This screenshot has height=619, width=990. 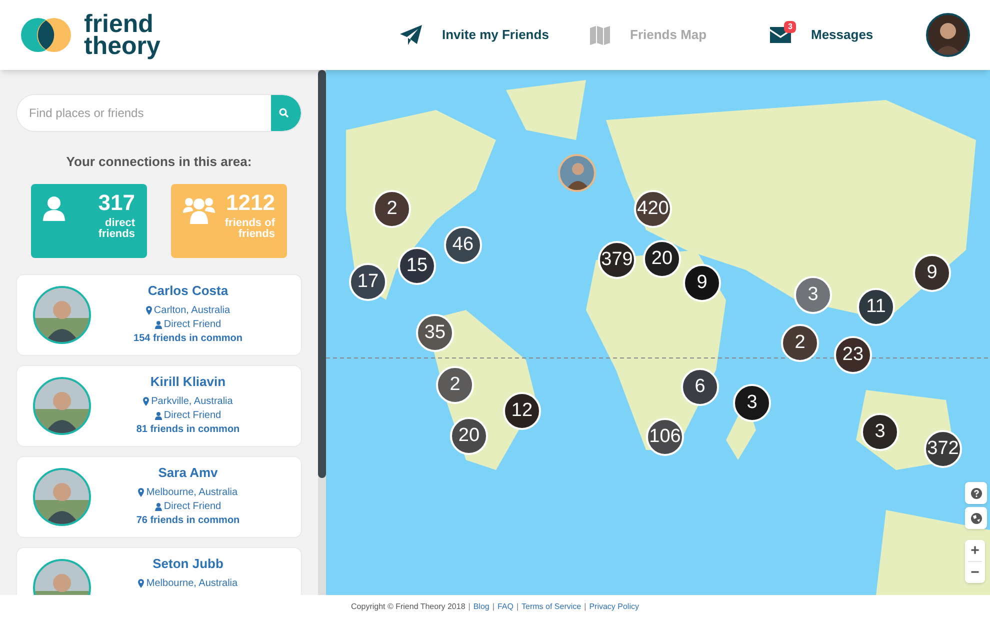 I want to click on logo-text: friend, so click(x=119, y=24).